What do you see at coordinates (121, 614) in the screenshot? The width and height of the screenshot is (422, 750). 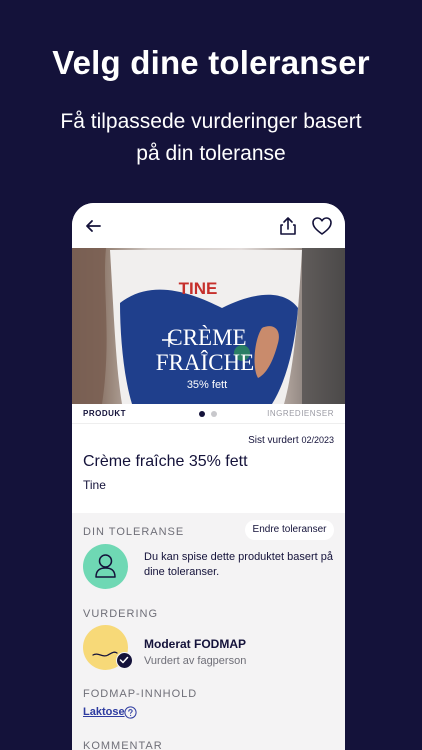 I see `rating-title: VURDERING` at bounding box center [121, 614].